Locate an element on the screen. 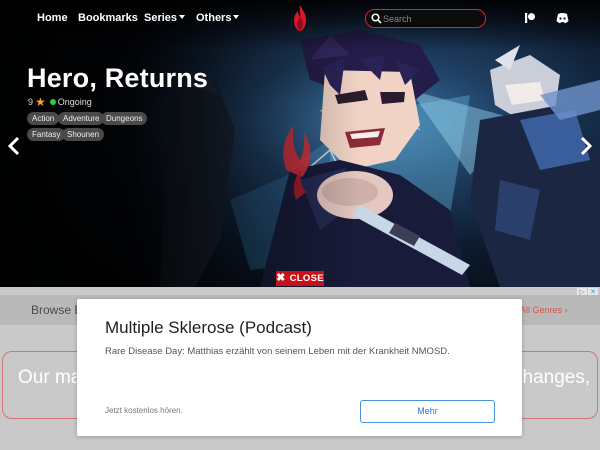 The height and width of the screenshot is (450, 600). chevron-right-icon: › is located at coordinates (566, 310).